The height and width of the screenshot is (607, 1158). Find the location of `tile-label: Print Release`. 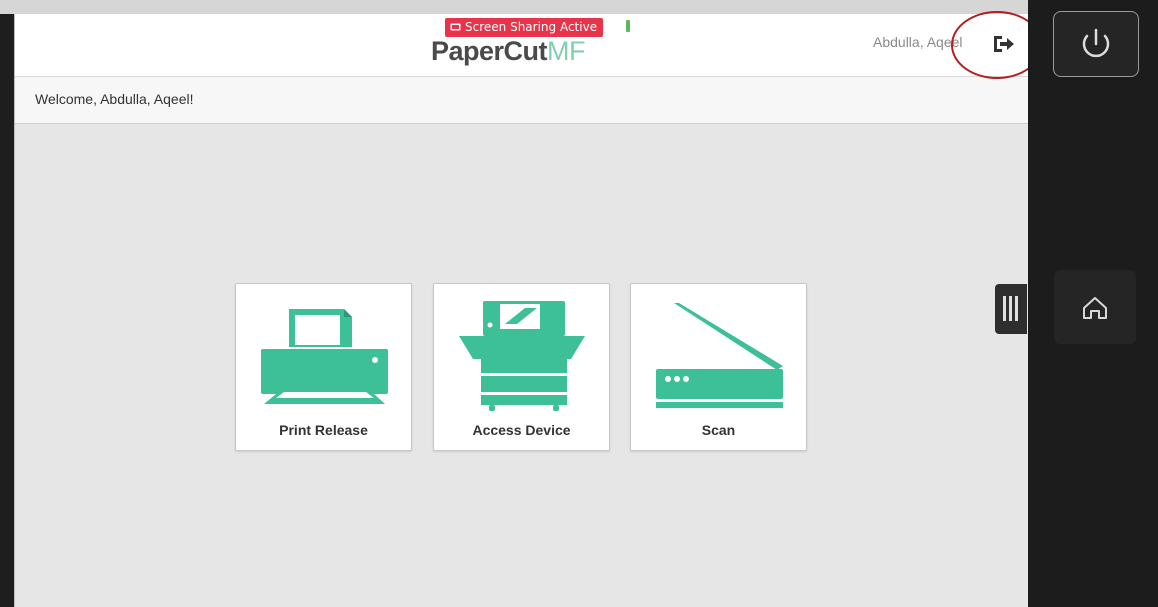

tile-label: Print Release is located at coordinates (323, 430).